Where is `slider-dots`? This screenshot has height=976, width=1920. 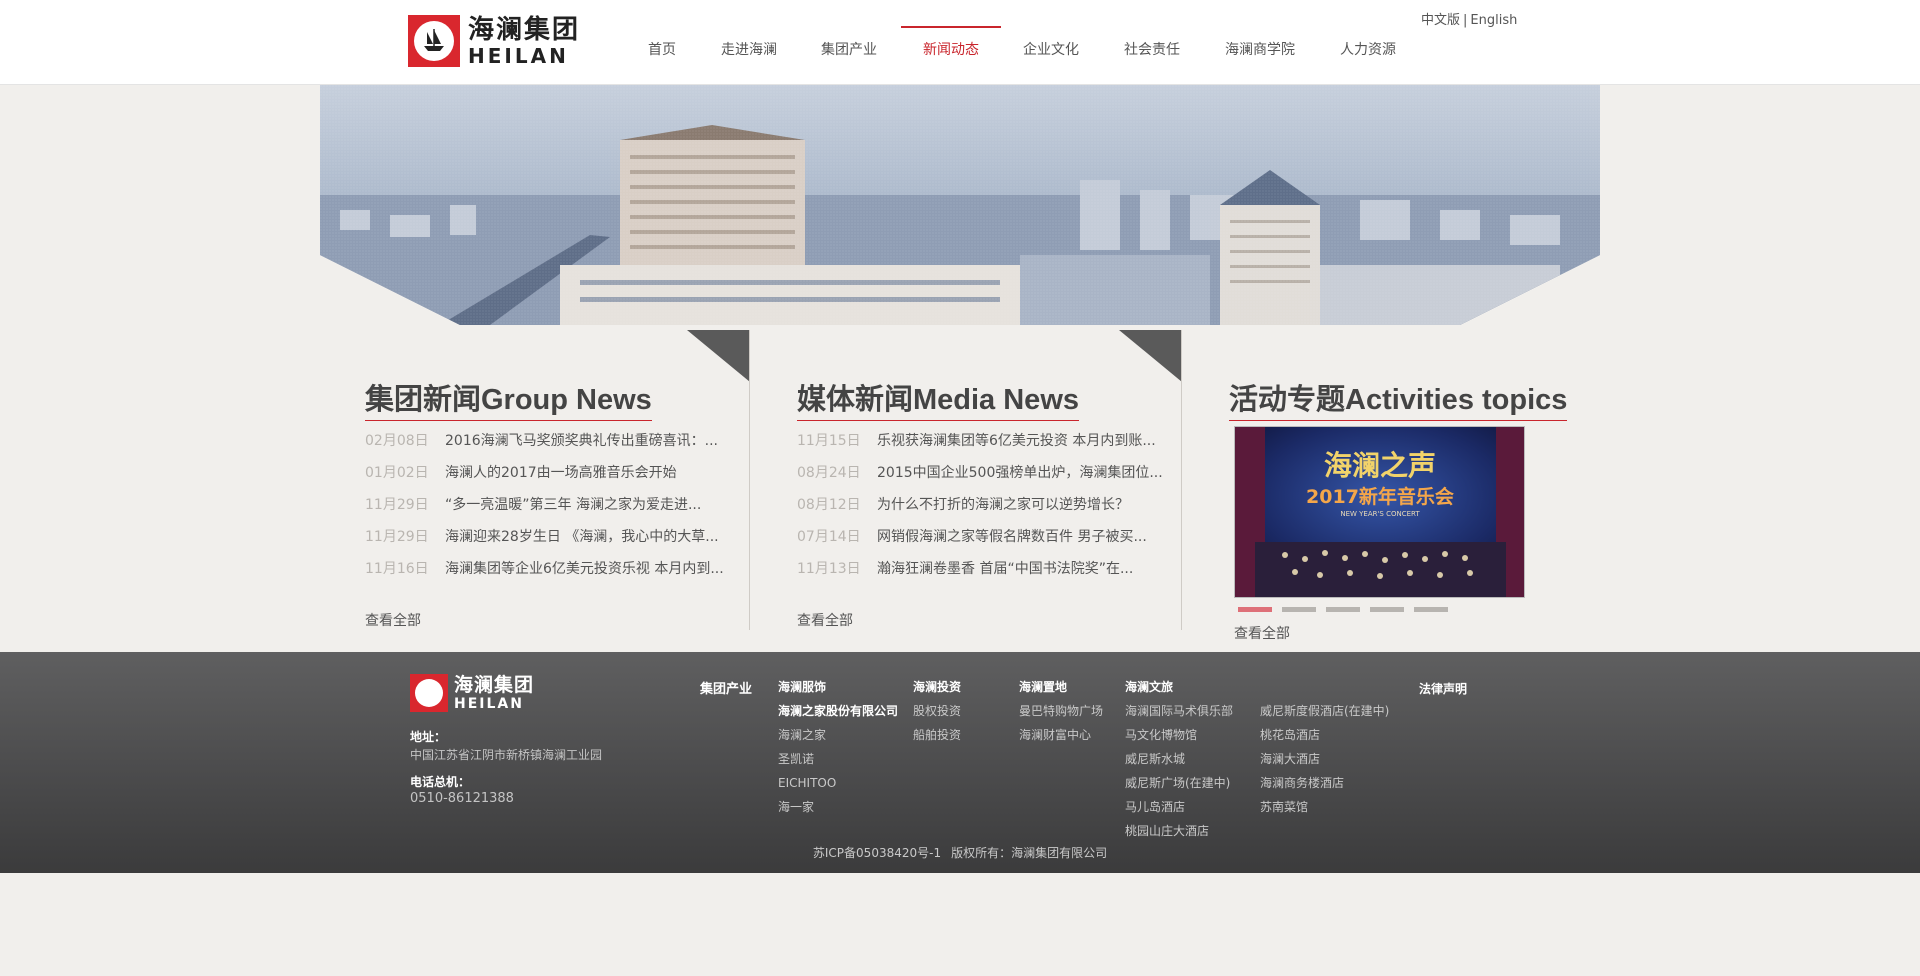 slider-dots is located at coordinates (1343, 609).